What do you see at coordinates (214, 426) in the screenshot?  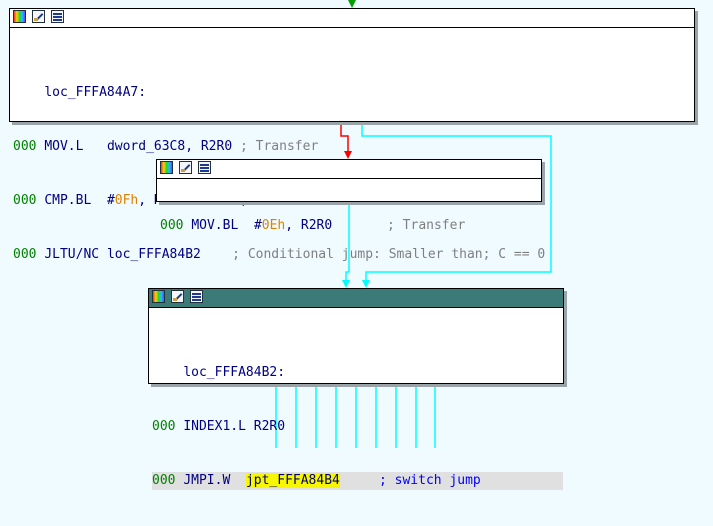 I see `mnemonic: INDEX1.L` at bounding box center [214, 426].